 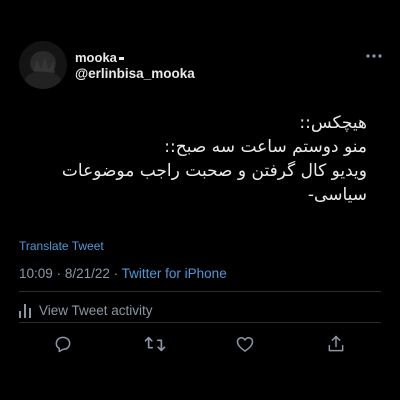 I want to click on tweet-text-line: سیاسی-, so click(x=337, y=195).